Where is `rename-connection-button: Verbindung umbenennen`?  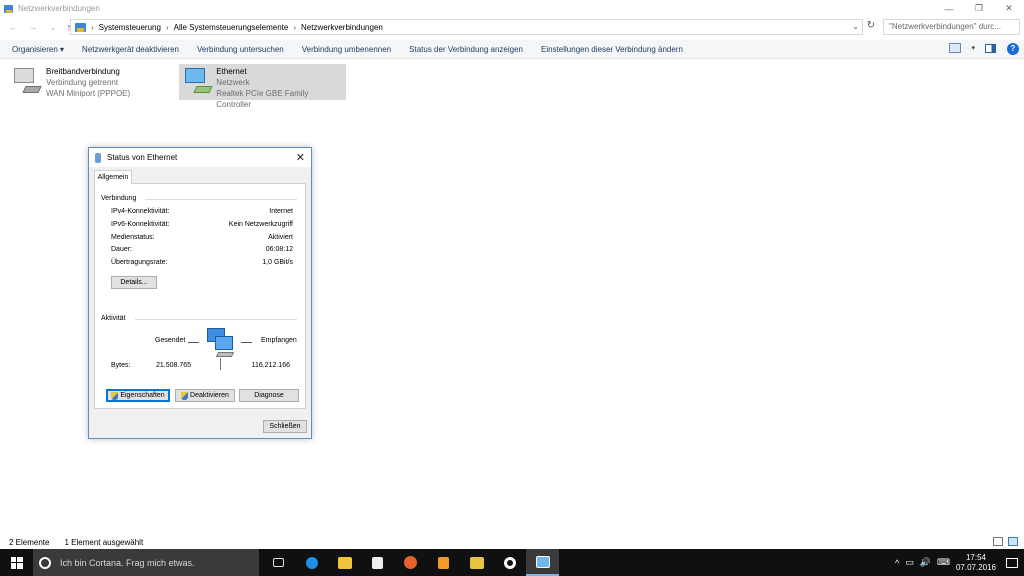 rename-connection-button: Verbindung umbenennen is located at coordinates (346, 49).